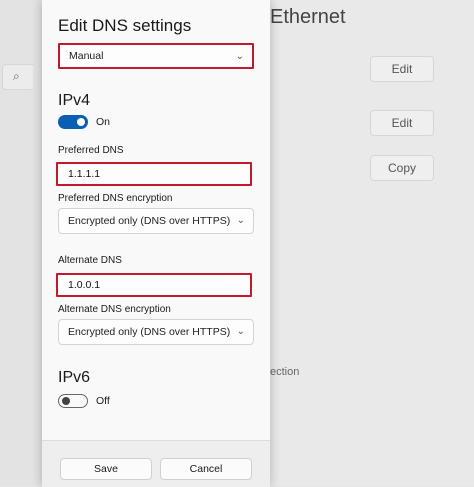 Image resolution: width=474 pixels, height=487 pixels. Describe the element at coordinates (156, 56) in the screenshot. I see `dns-mode-dropdown: Manual ⌄` at that location.